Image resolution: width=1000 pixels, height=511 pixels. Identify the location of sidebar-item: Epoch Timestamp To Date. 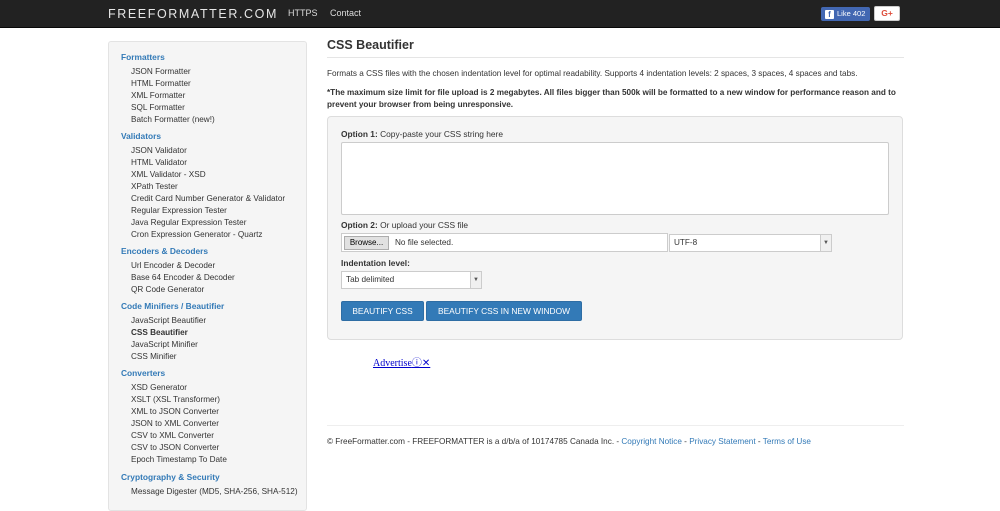
(179, 459).